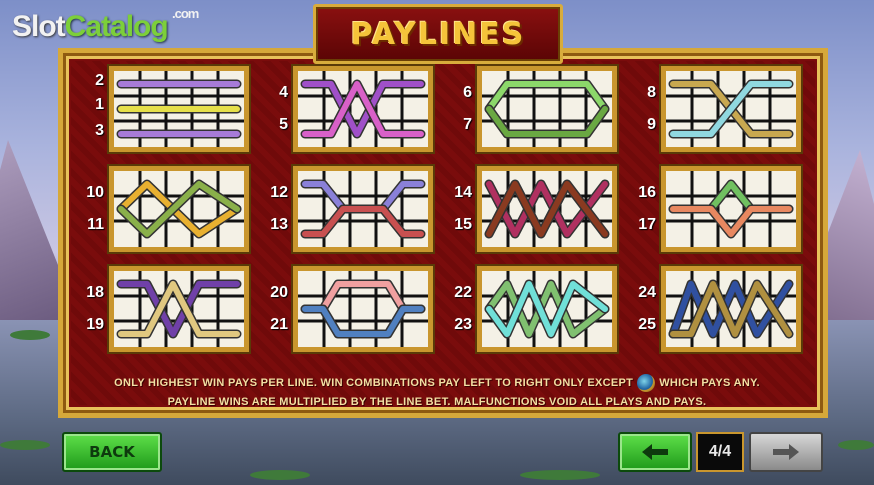 The height and width of the screenshot is (485, 874). Describe the element at coordinates (467, 92) in the screenshot. I see `payline-number: 6` at that location.